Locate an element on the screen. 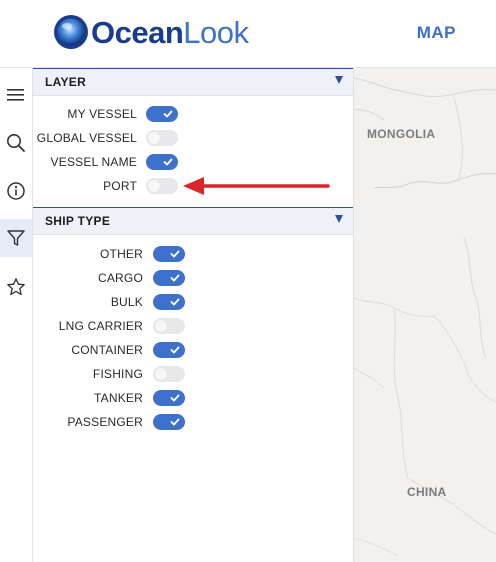 Image resolution: width=496 pixels, height=562 pixels. ship-type-row-passenger: PASSENGER is located at coordinates (88, 422).